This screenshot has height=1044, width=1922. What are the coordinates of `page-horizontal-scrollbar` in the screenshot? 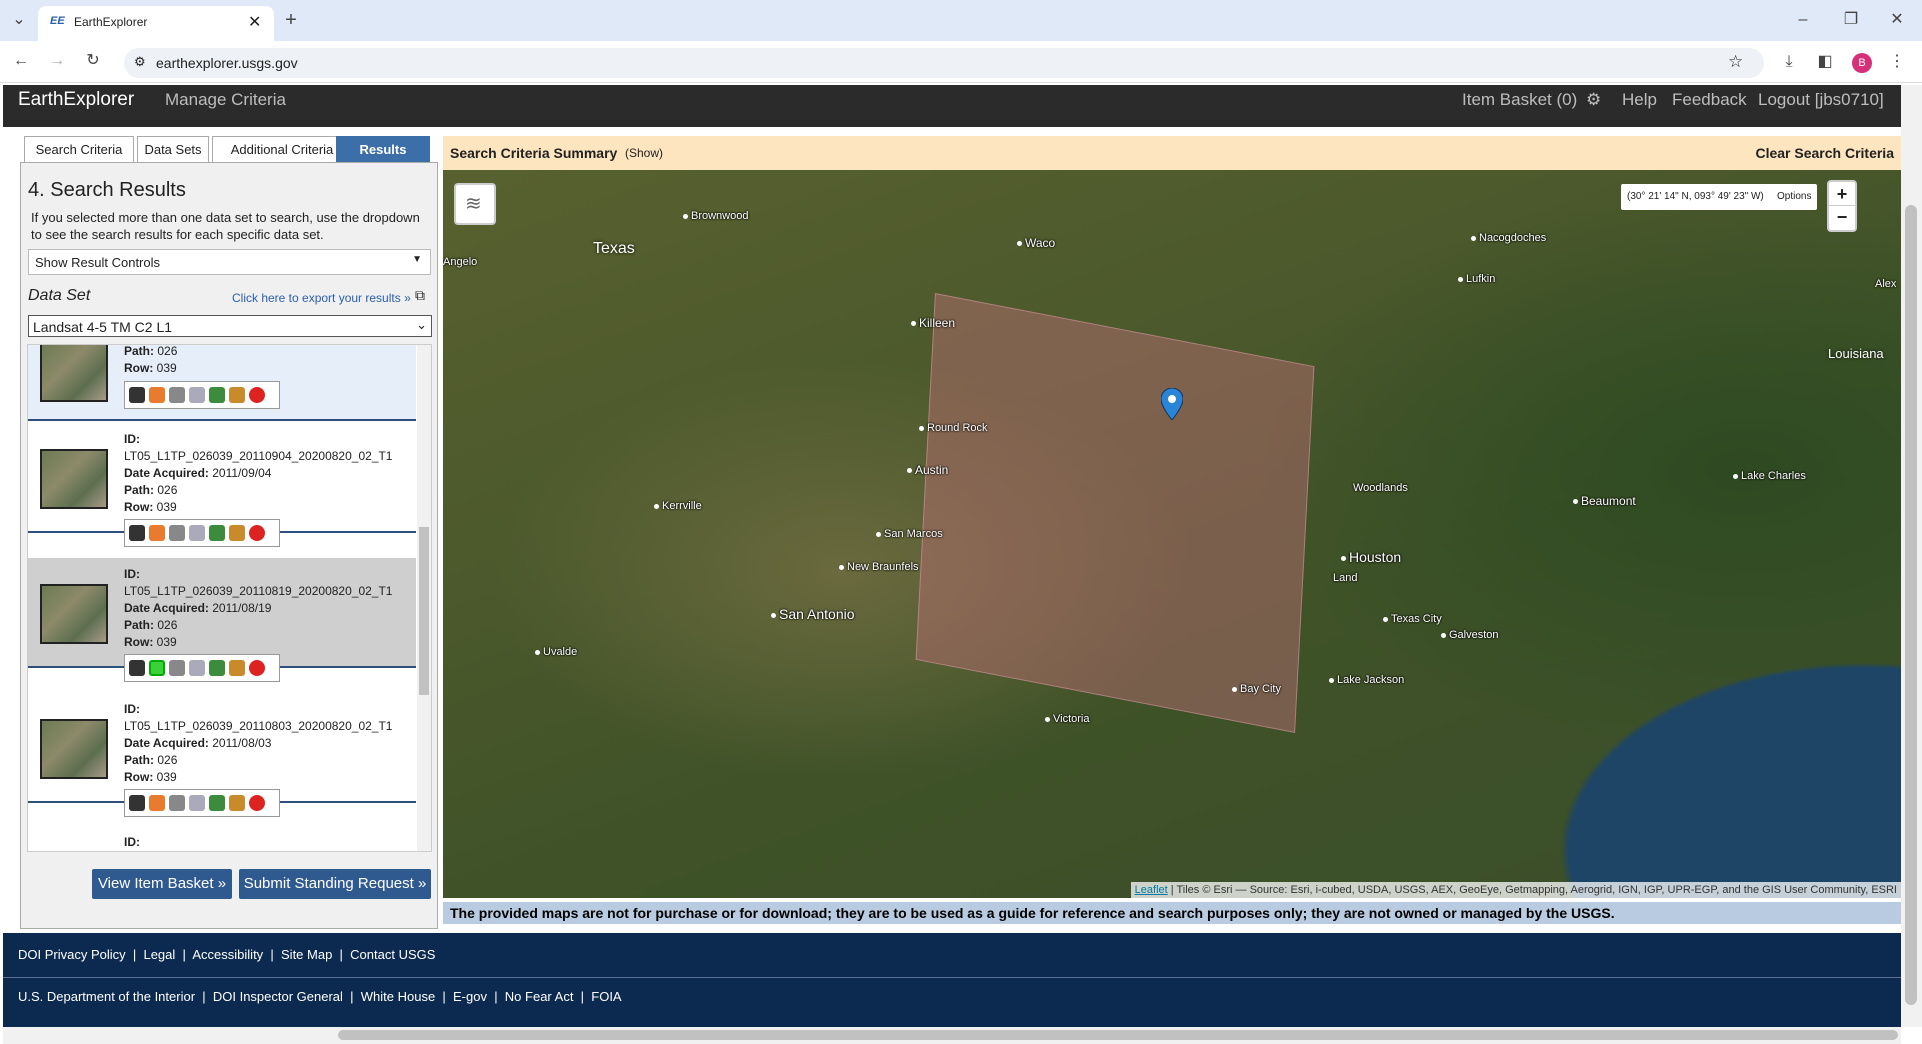 It's located at (952, 1035).